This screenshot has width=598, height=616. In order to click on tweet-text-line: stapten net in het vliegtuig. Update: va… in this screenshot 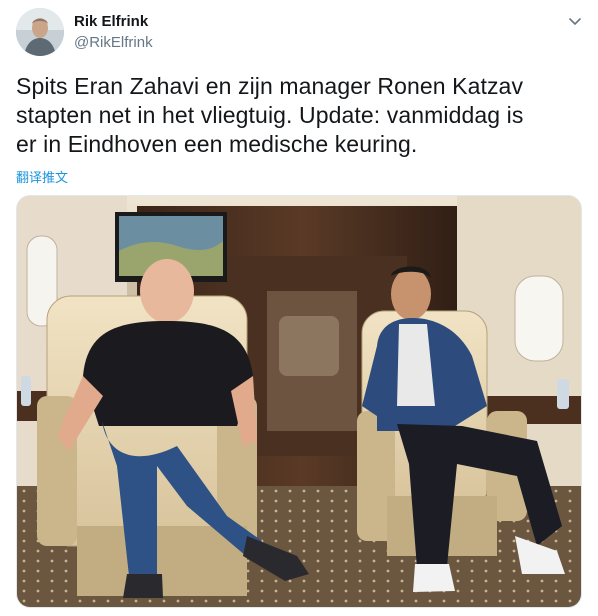, I will do `click(270, 115)`.